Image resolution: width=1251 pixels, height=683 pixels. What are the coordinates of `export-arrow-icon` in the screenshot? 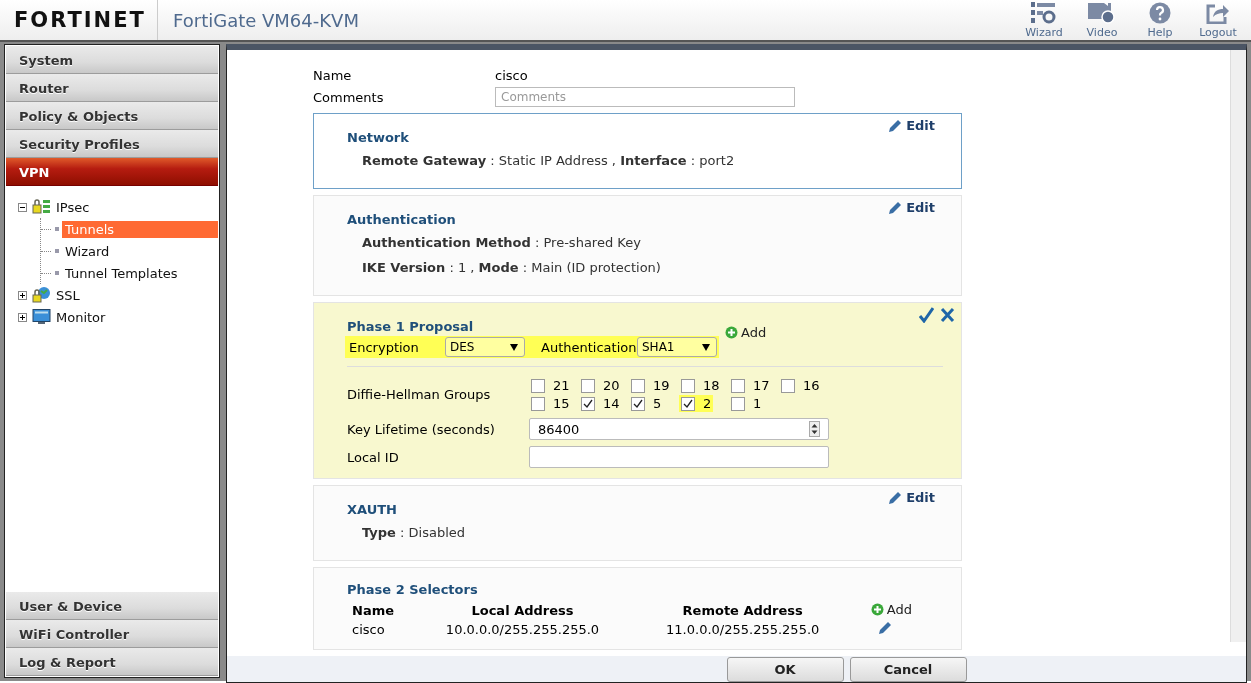 It's located at (1218, 13).